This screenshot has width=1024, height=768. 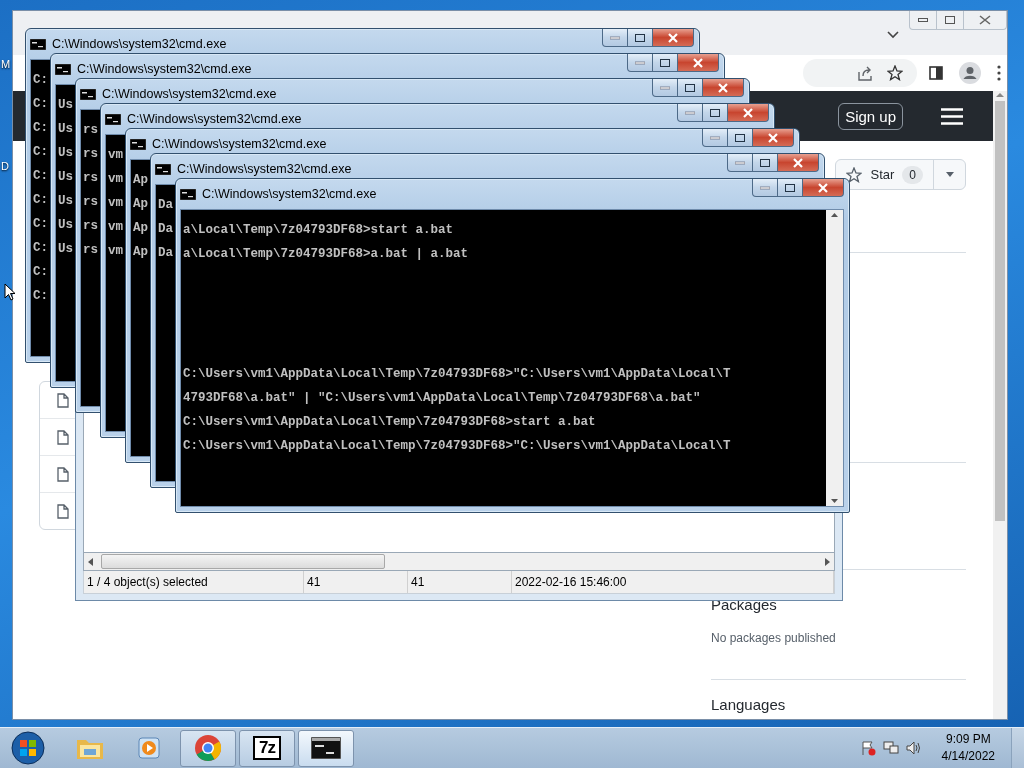 What do you see at coordinates (865, 73) in the screenshot?
I see `share-icon` at bounding box center [865, 73].